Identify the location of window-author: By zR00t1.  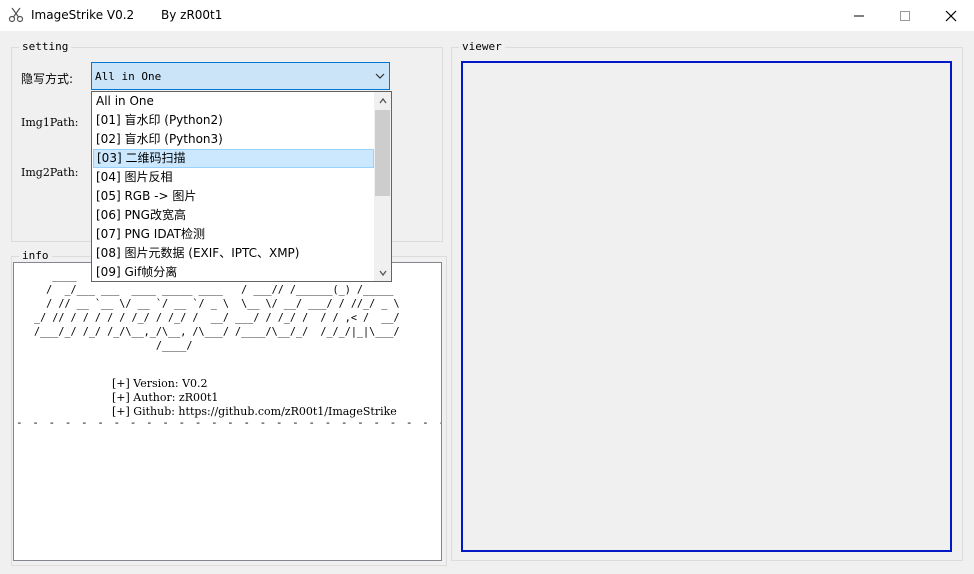
(192, 15).